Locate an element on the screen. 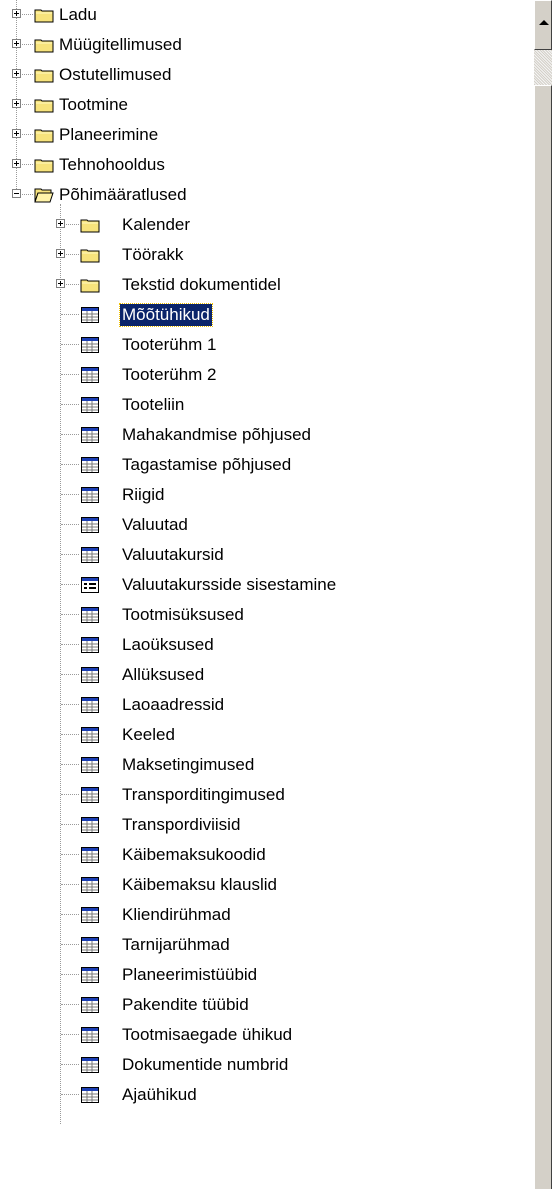  tree-node: Tooteliin is located at coordinates (267, 405).